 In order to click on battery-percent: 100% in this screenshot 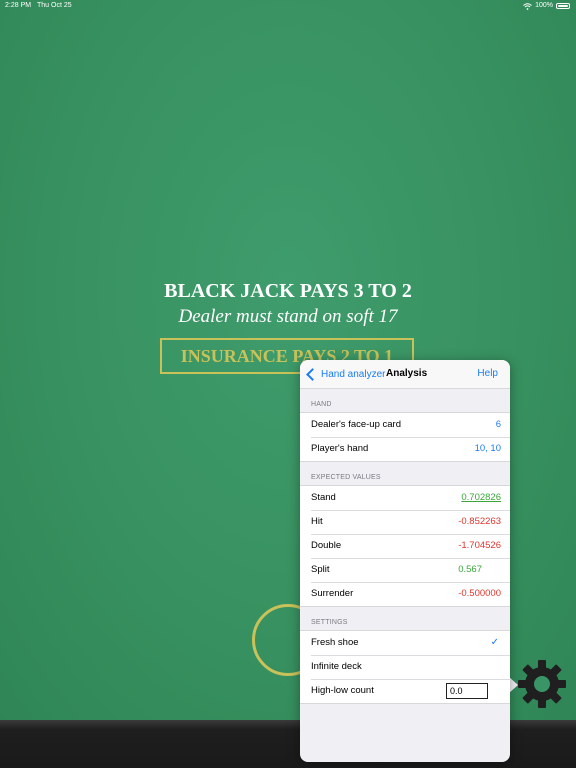, I will do `click(544, 5)`.